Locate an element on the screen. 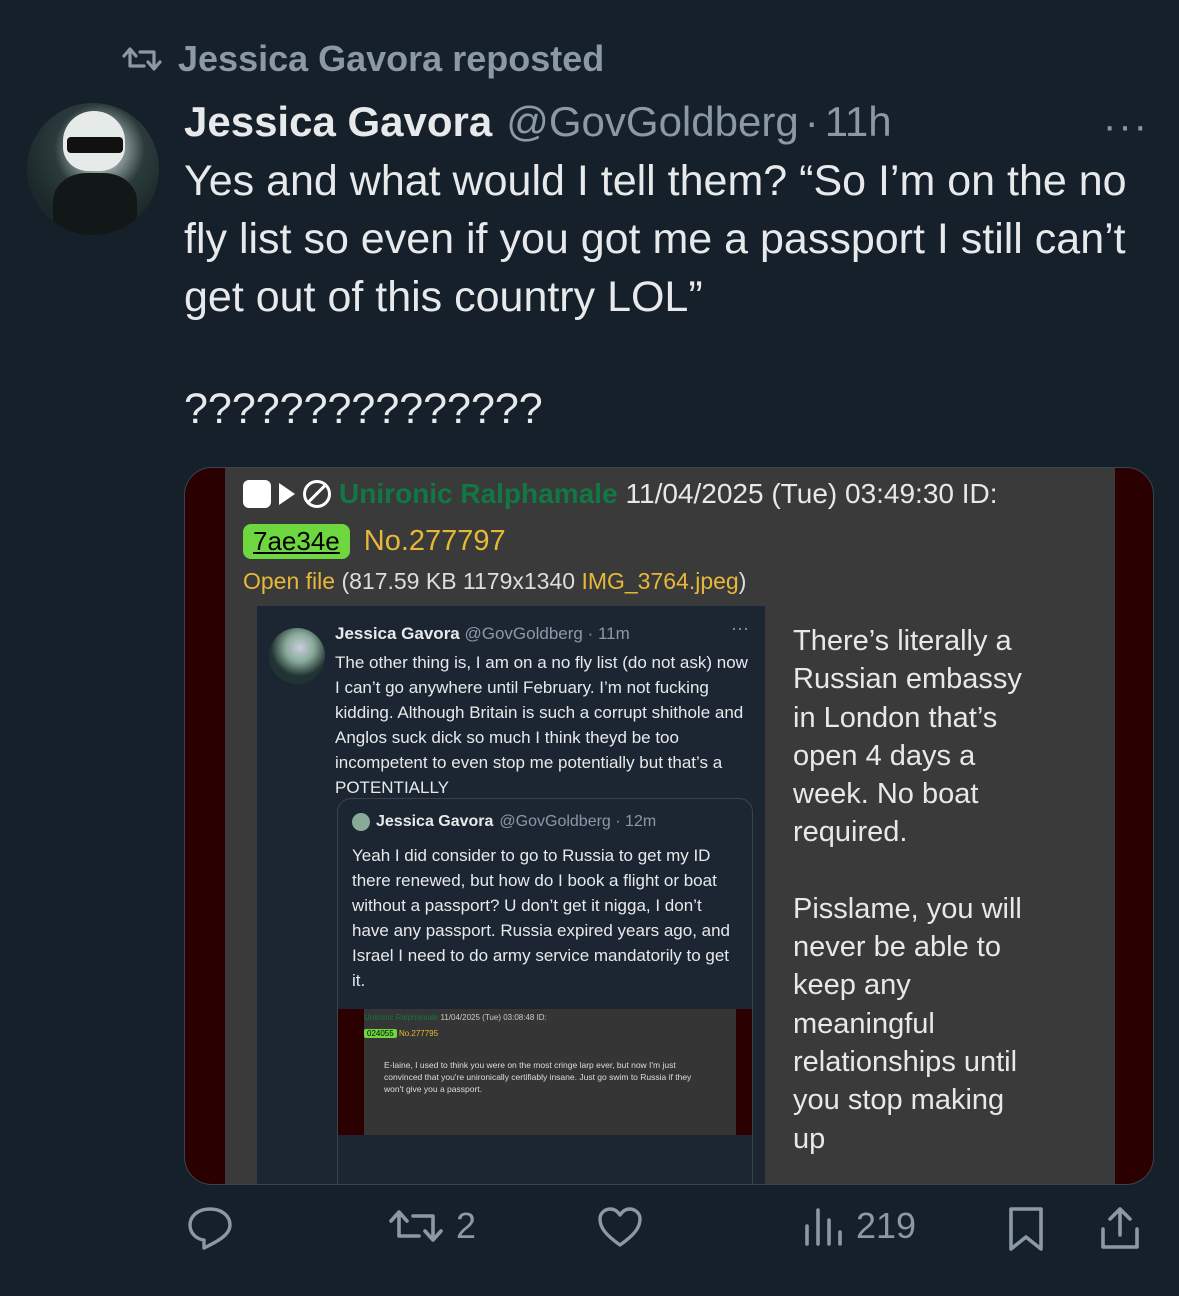  bookmark-icon is located at coordinates (1026, 1229).